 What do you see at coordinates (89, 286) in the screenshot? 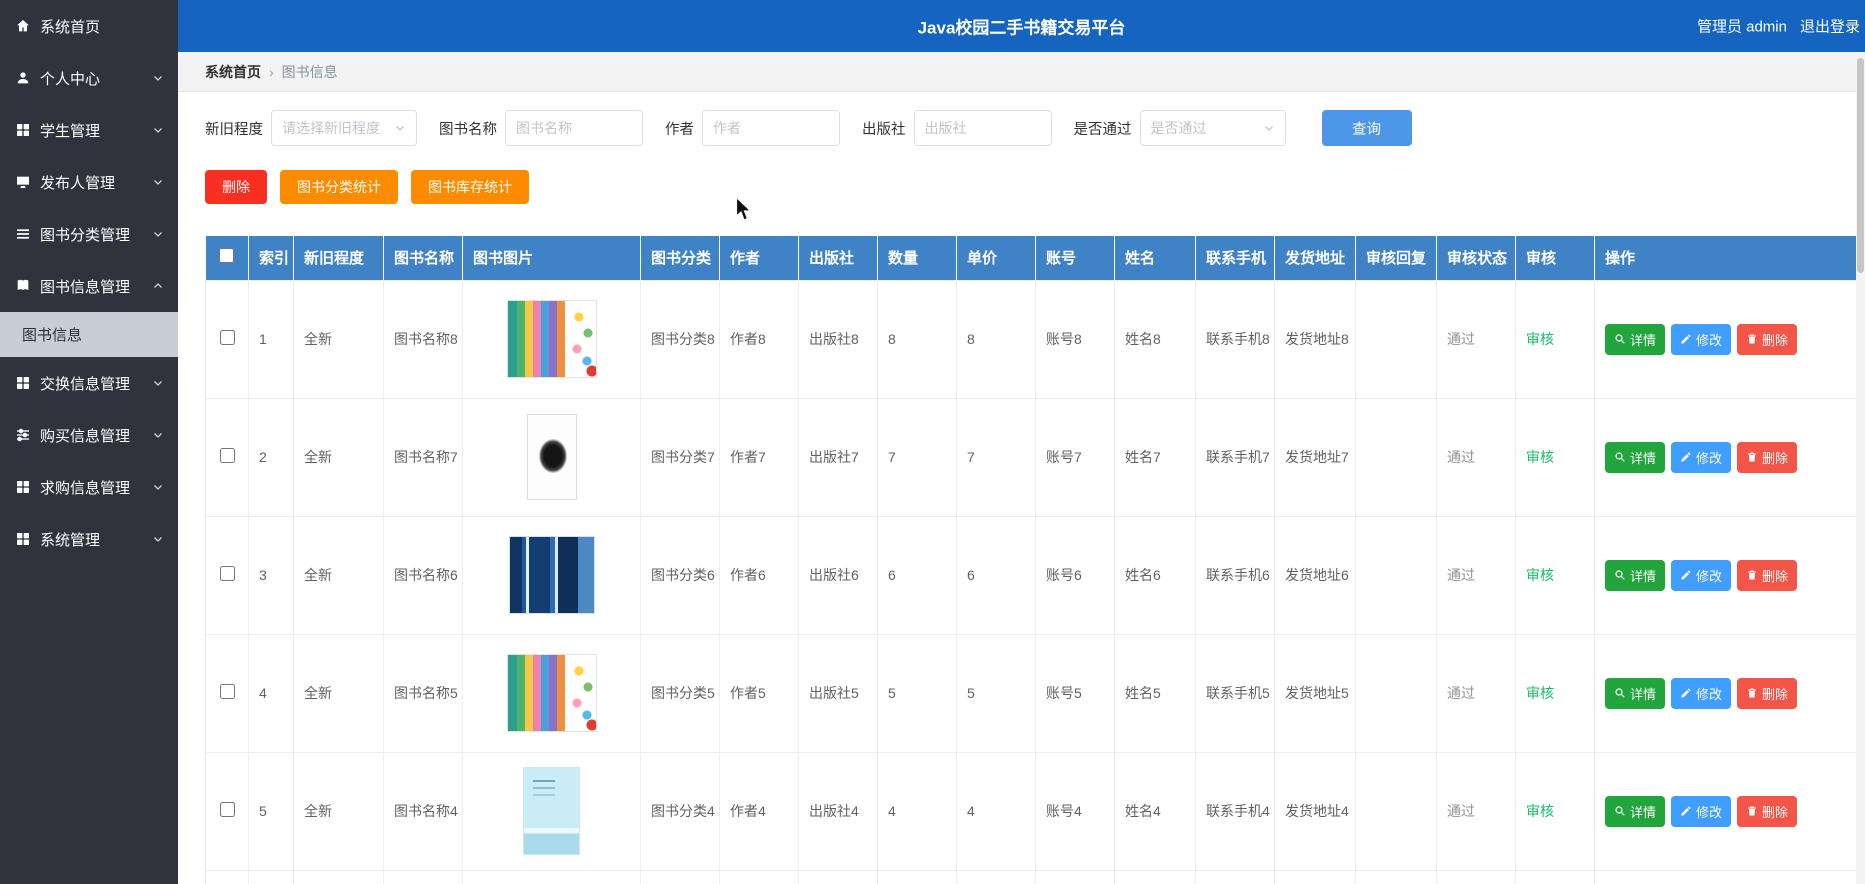
I see `sidebar-item-book-info-management: 图书信息管理` at bounding box center [89, 286].